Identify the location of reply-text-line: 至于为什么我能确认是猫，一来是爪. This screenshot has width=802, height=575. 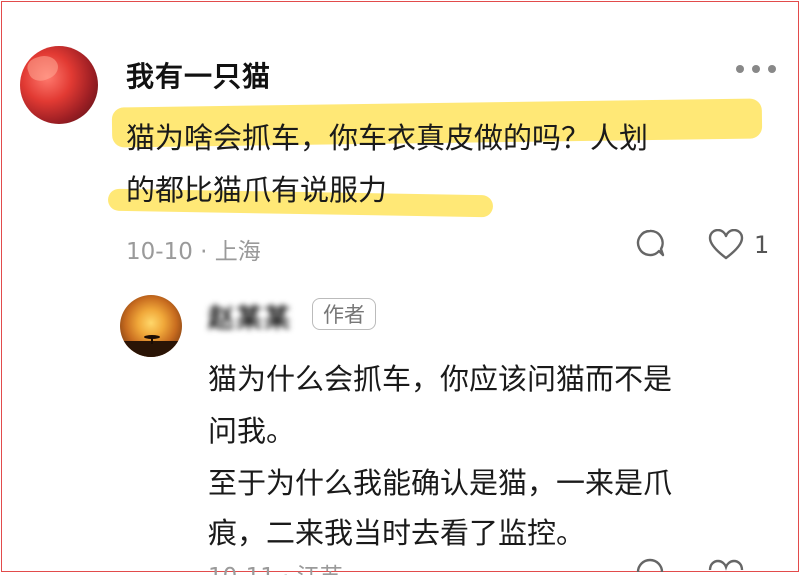
(440, 483).